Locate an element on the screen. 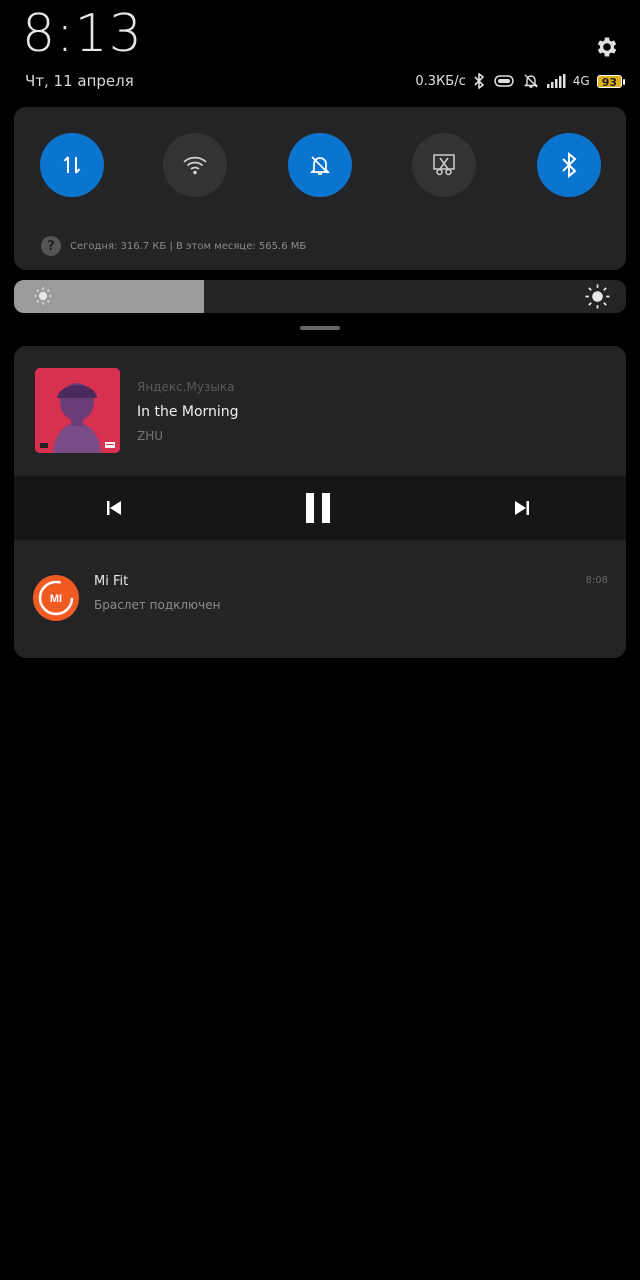 The width and height of the screenshot is (640, 1280). scissors-icon is located at coordinates (444, 165).